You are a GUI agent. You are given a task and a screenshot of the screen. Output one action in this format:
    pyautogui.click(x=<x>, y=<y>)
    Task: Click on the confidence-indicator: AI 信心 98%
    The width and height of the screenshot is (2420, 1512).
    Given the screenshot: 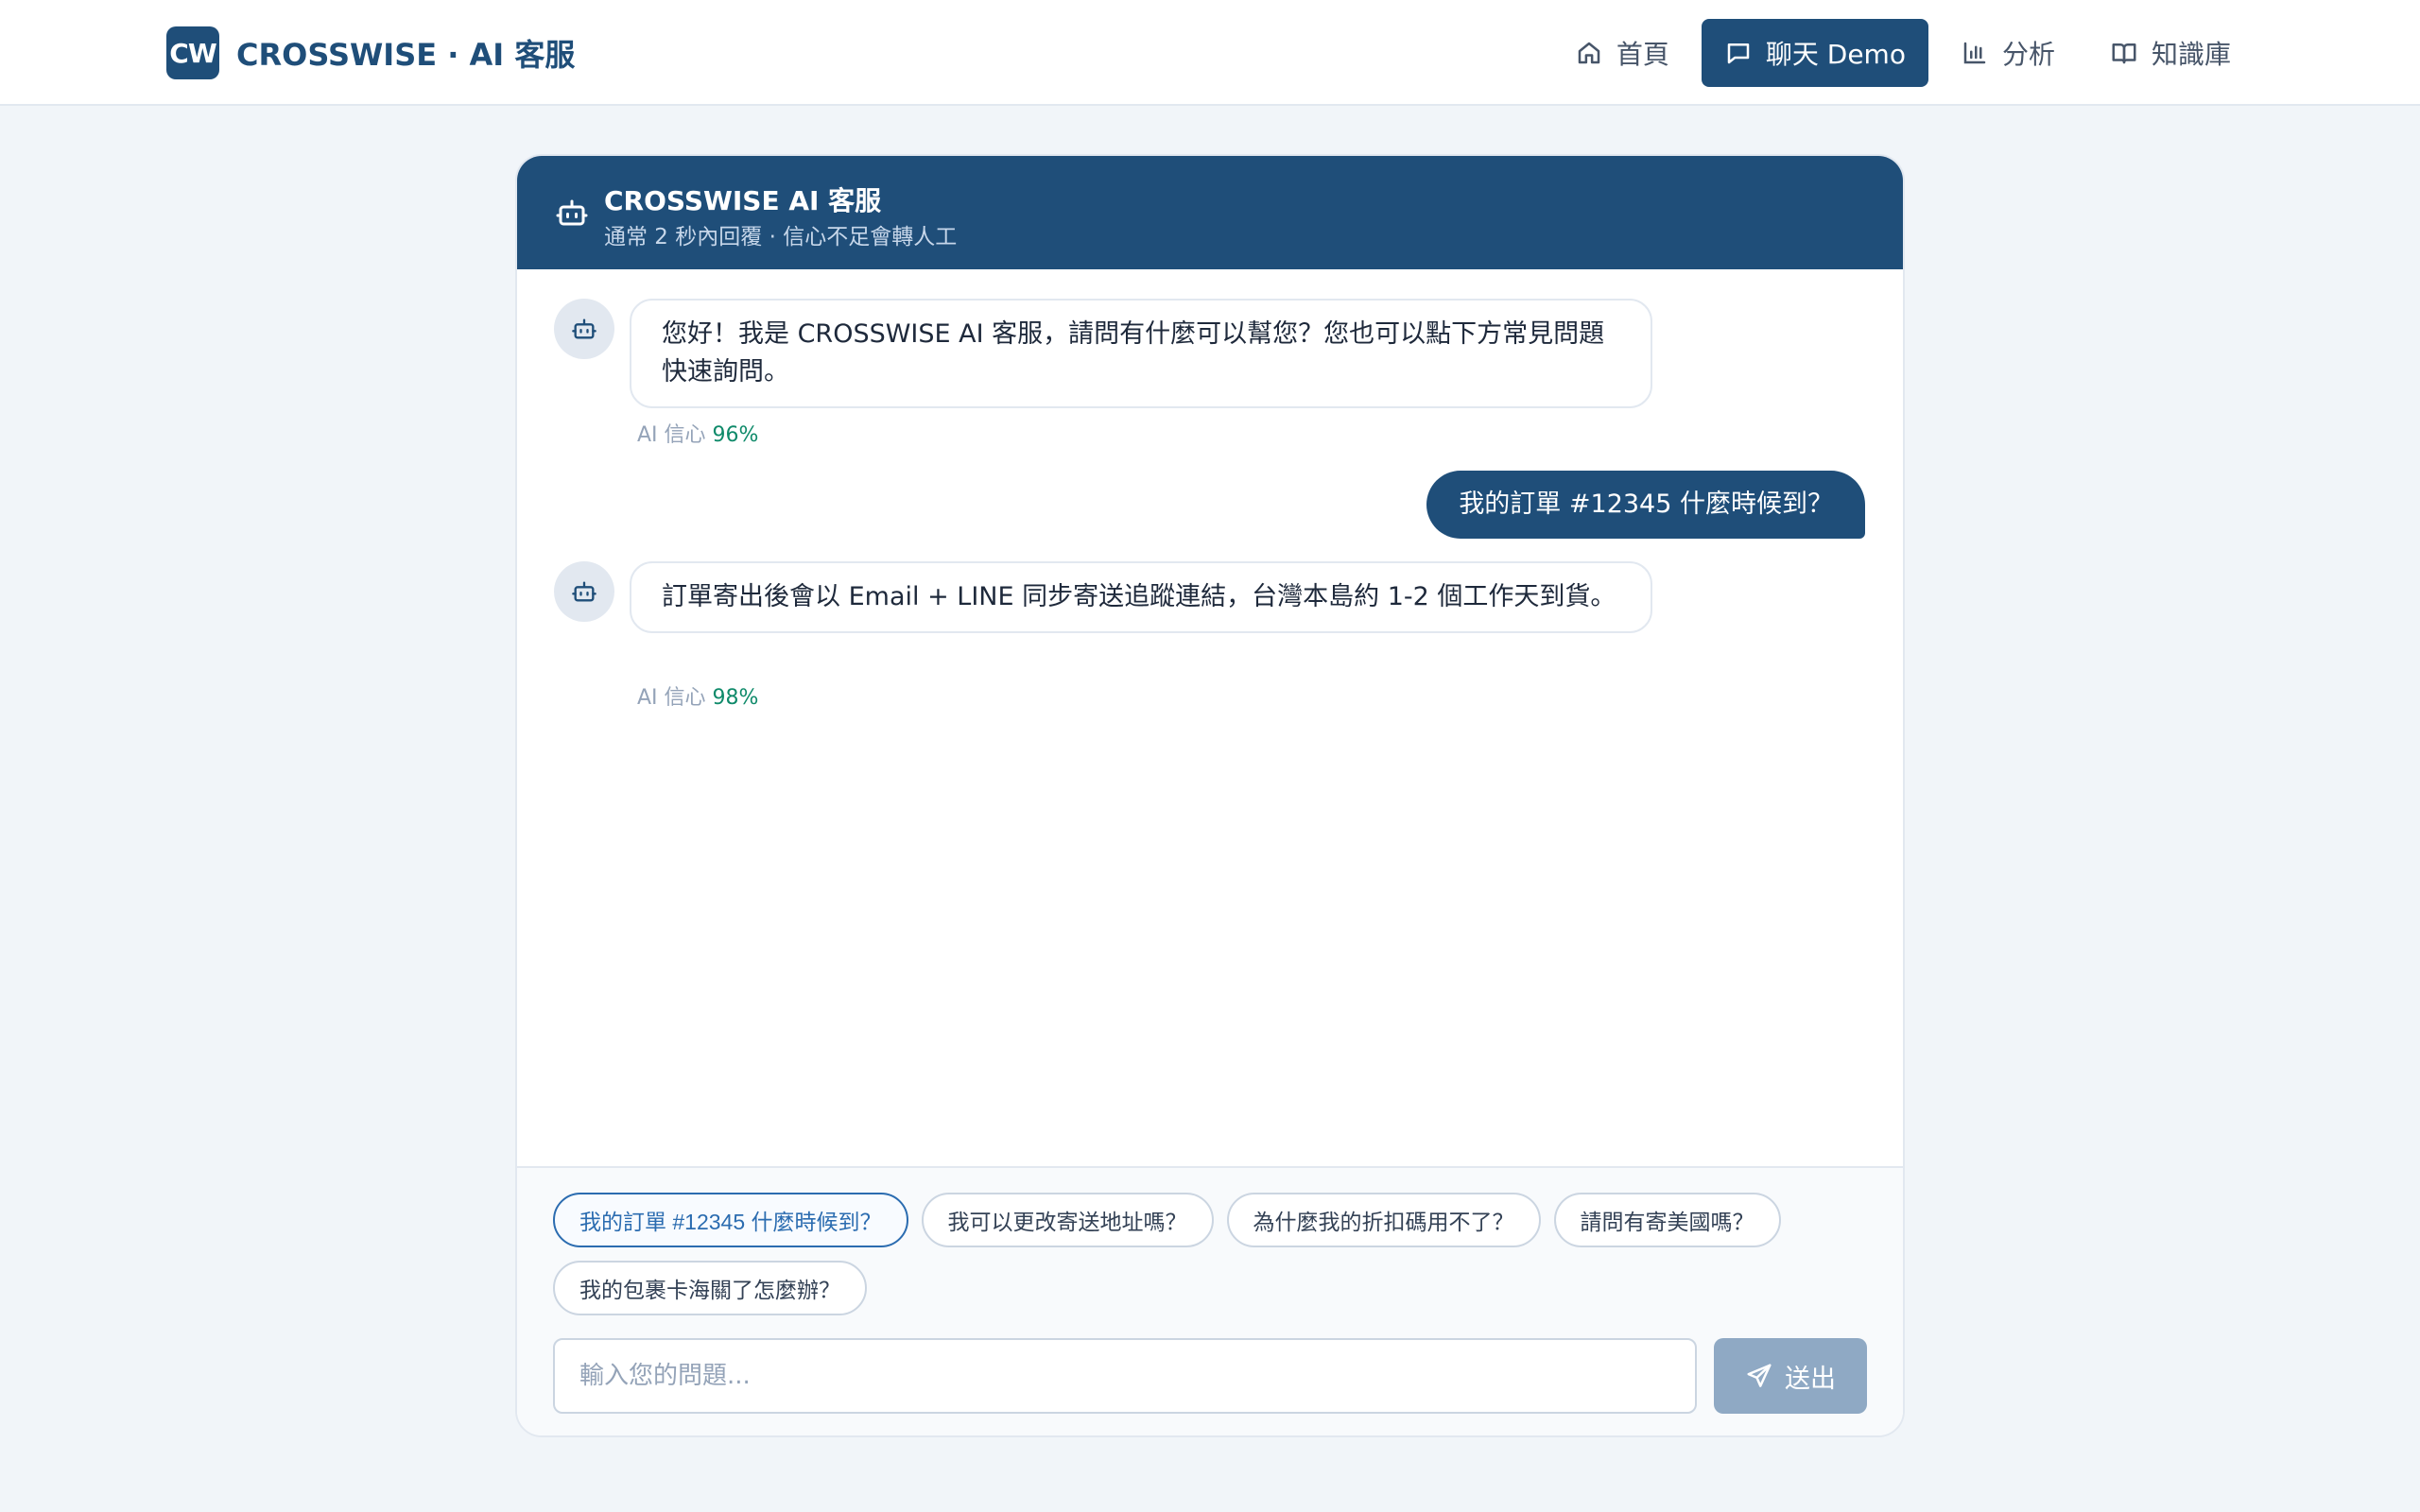 What is the action you would take?
    pyautogui.click(x=697, y=695)
    